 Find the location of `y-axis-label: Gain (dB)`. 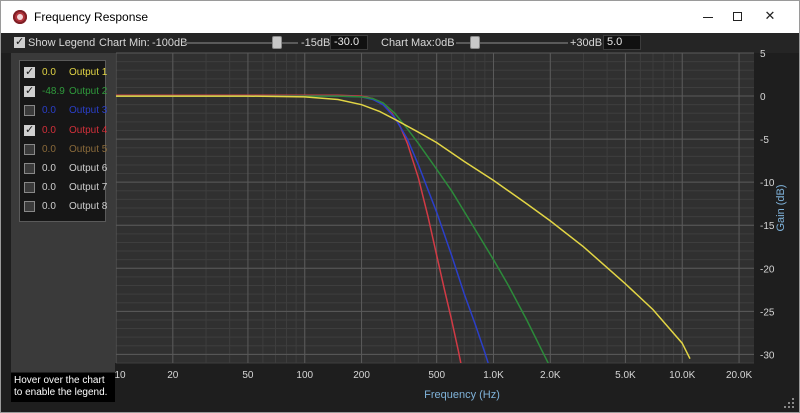

y-axis-label: Gain (dB) is located at coordinates (781, 207).